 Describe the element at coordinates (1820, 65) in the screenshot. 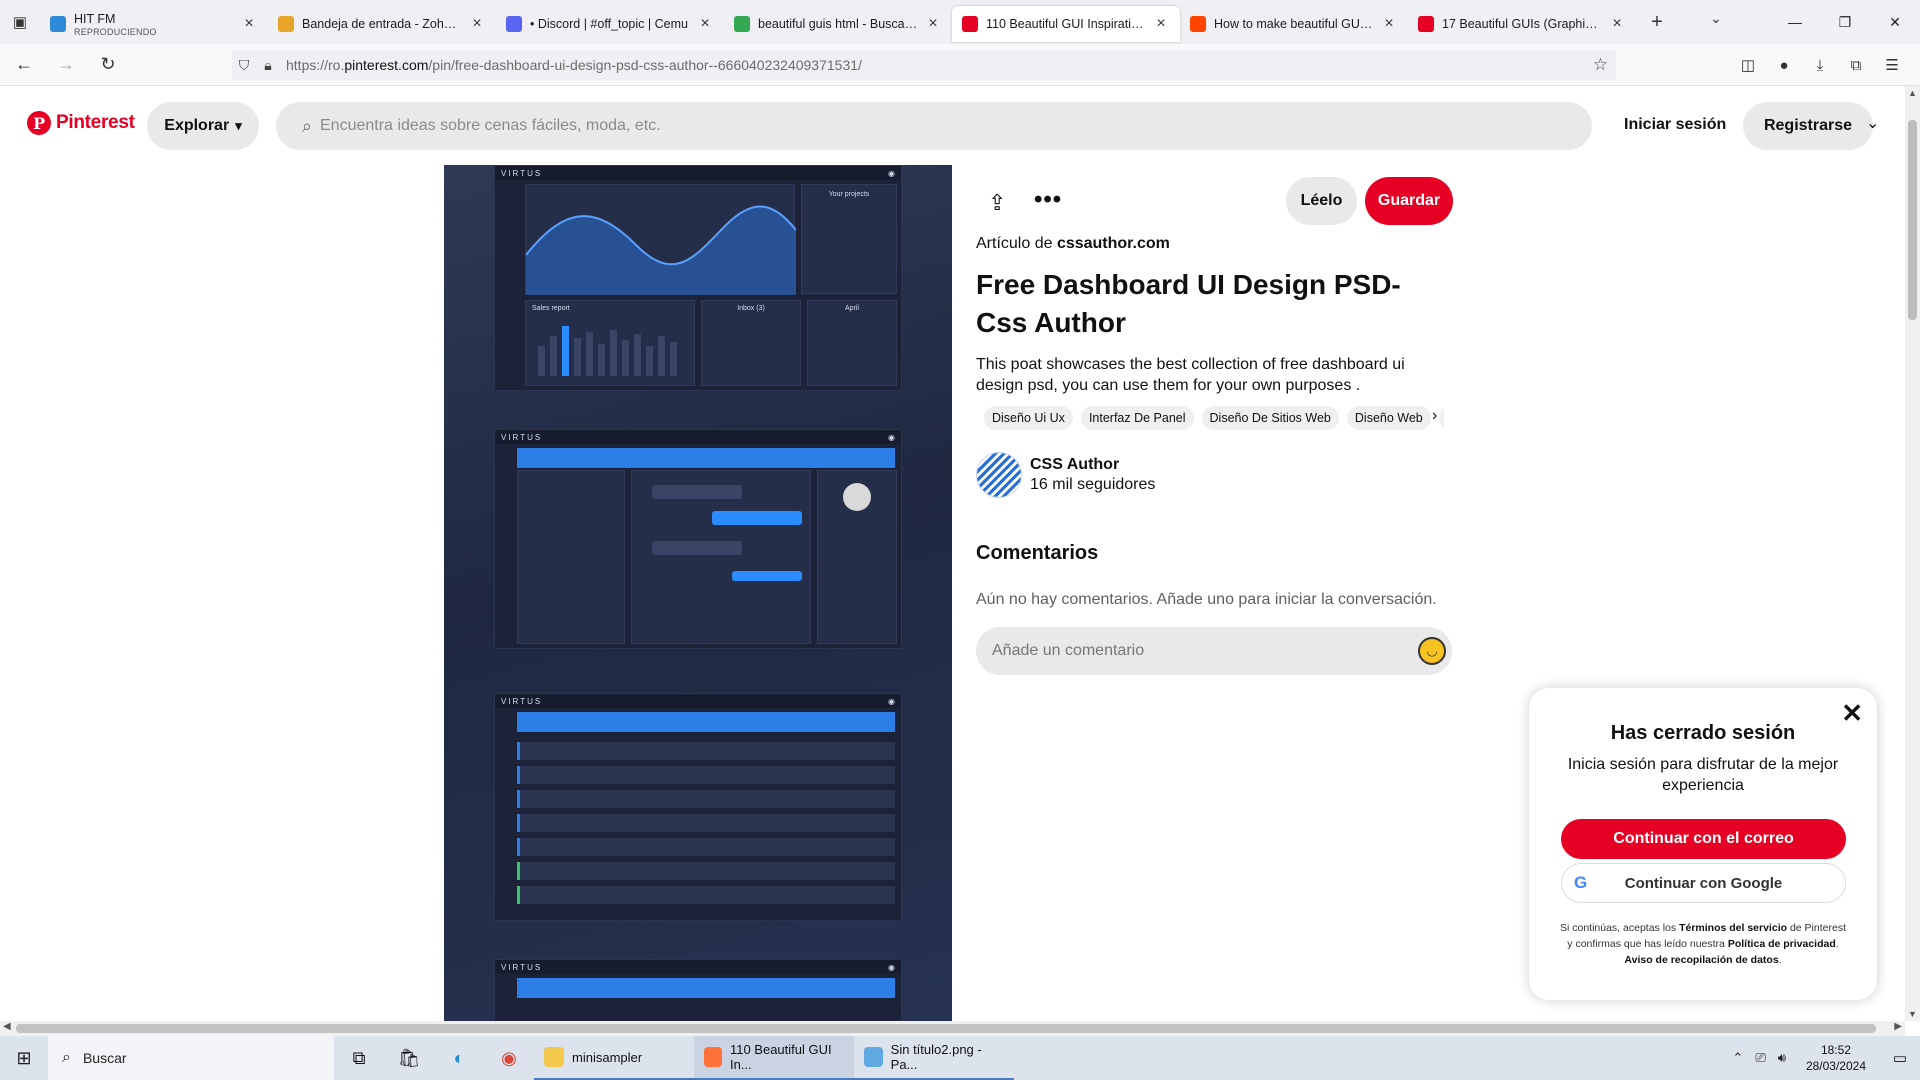

I see `downloads-icon: ⤓` at that location.